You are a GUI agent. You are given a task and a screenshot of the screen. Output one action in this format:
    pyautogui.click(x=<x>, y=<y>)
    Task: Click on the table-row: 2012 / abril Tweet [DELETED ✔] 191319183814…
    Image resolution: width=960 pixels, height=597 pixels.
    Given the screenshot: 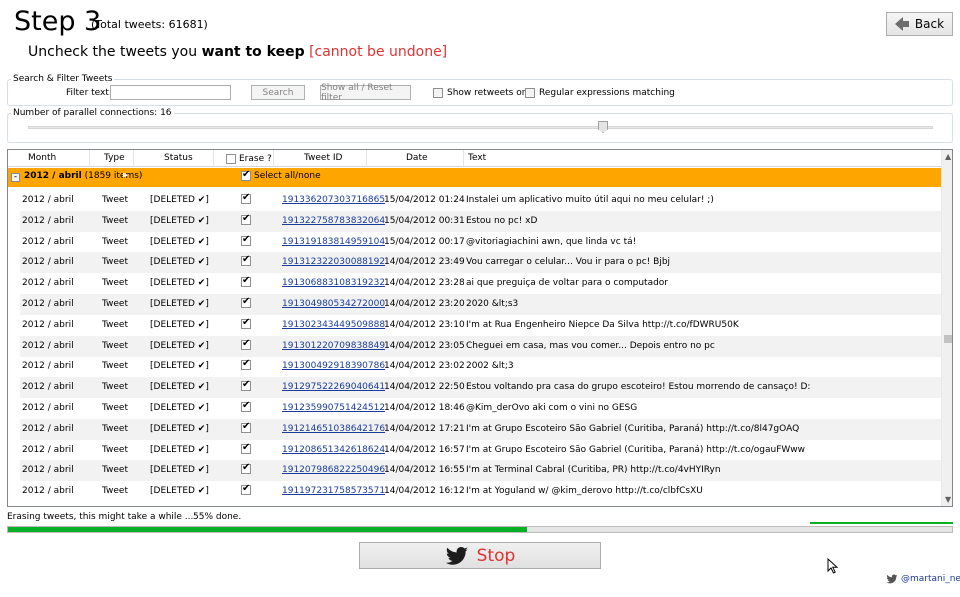 What is the action you would take?
    pyautogui.click(x=480, y=242)
    